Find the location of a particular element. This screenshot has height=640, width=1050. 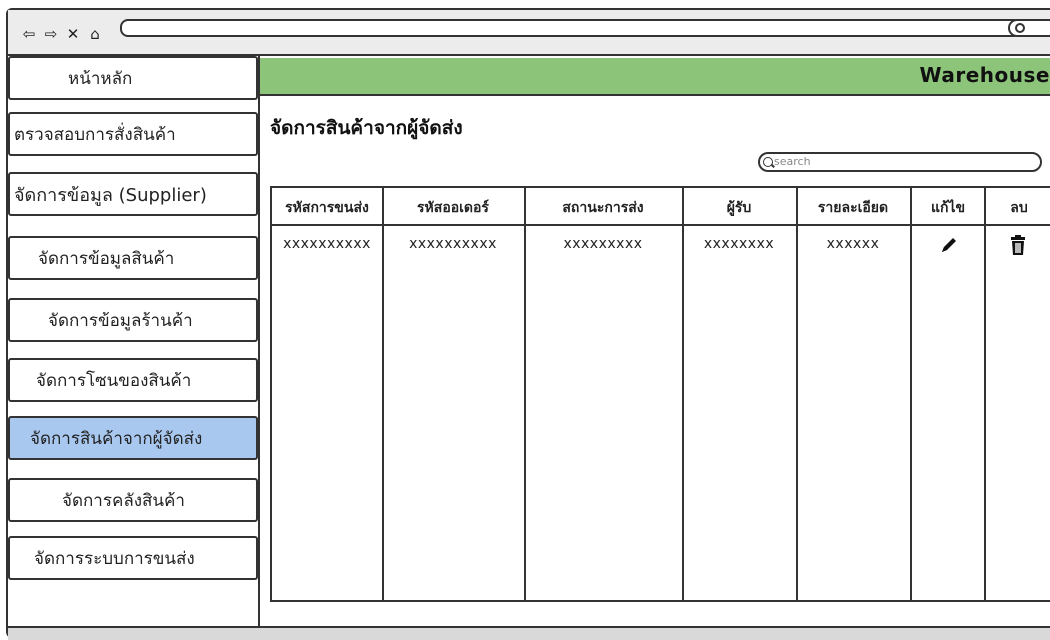

forward-icon: ⇨ is located at coordinates (51, 34).